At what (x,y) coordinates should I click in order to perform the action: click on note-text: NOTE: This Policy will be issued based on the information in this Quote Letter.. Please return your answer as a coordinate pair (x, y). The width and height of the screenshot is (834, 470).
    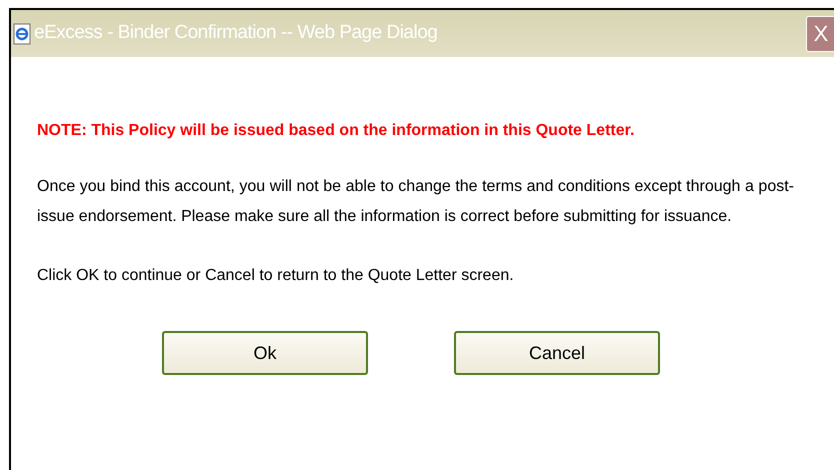
    Looking at the image, I should click on (336, 131).